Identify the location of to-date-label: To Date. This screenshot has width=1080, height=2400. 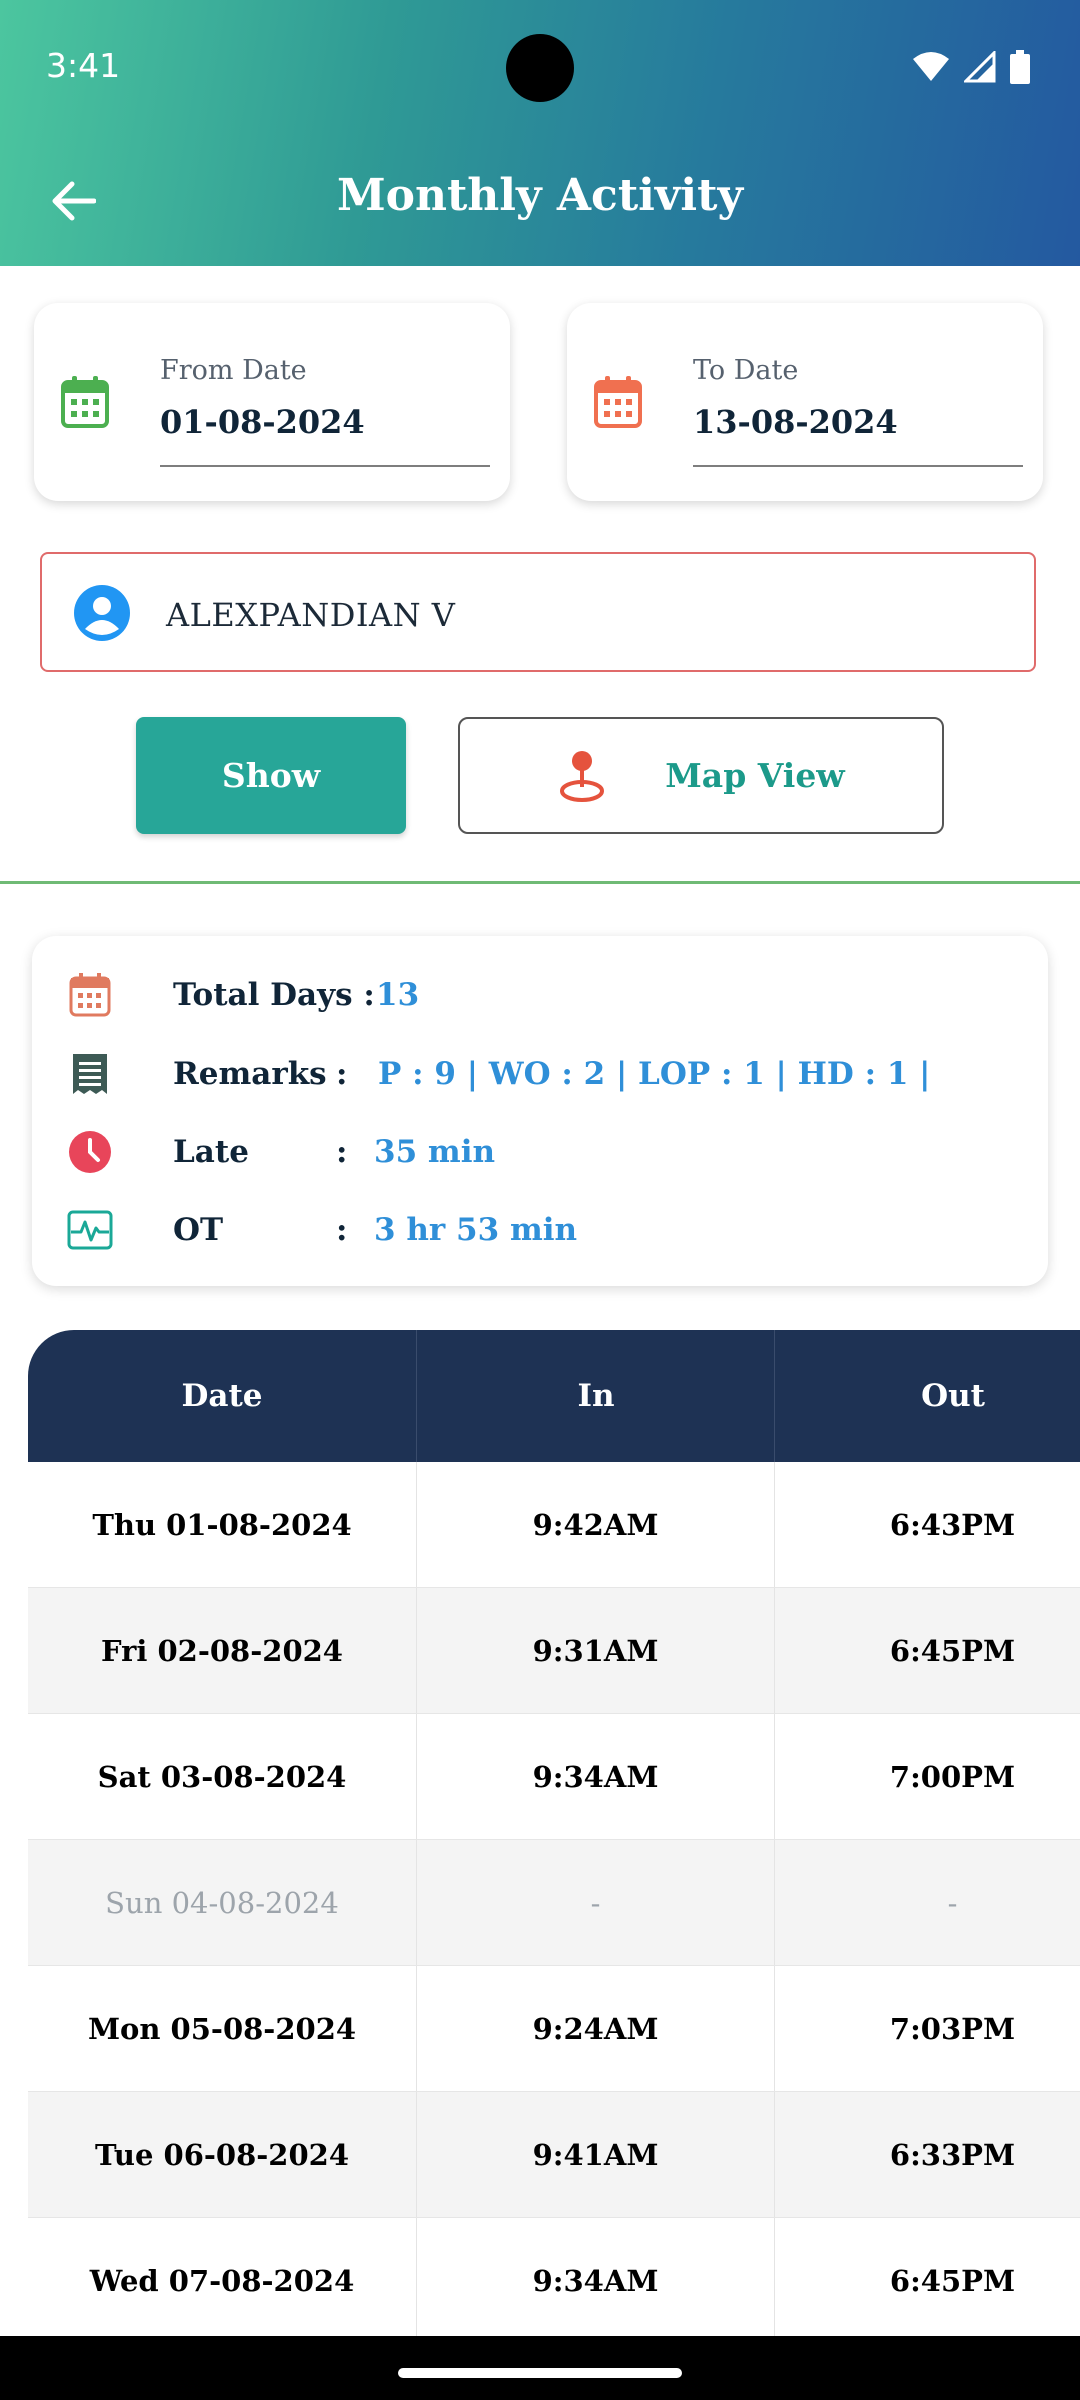
(746, 370).